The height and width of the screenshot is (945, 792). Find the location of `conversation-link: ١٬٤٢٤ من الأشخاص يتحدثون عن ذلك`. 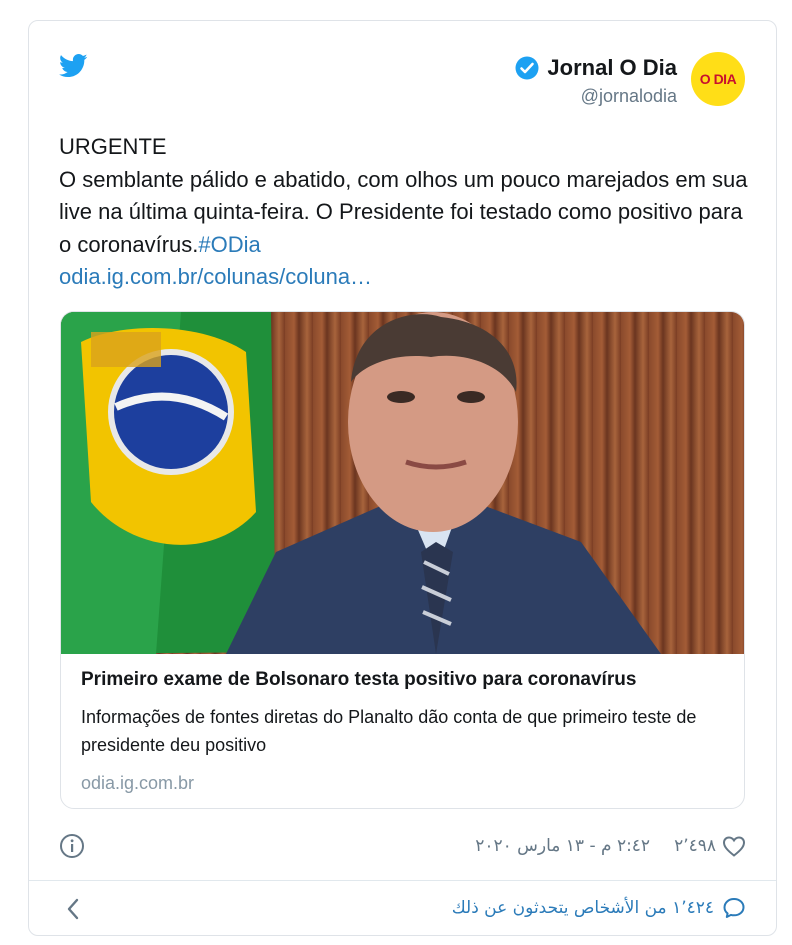

conversation-link: ١٬٤٢٤ من الأشخاص يتحدثون عن ذلك is located at coordinates (599, 908).